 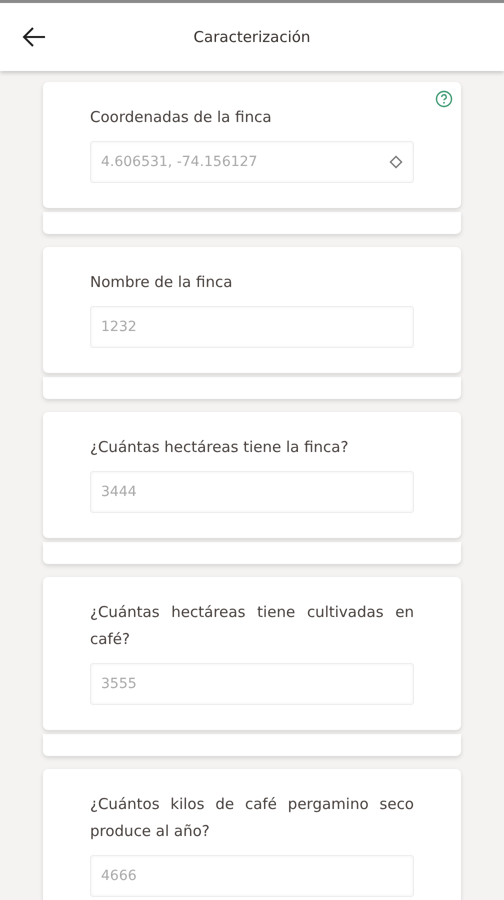 What do you see at coordinates (252, 327) in the screenshot?
I see `answer-field: 1232` at bounding box center [252, 327].